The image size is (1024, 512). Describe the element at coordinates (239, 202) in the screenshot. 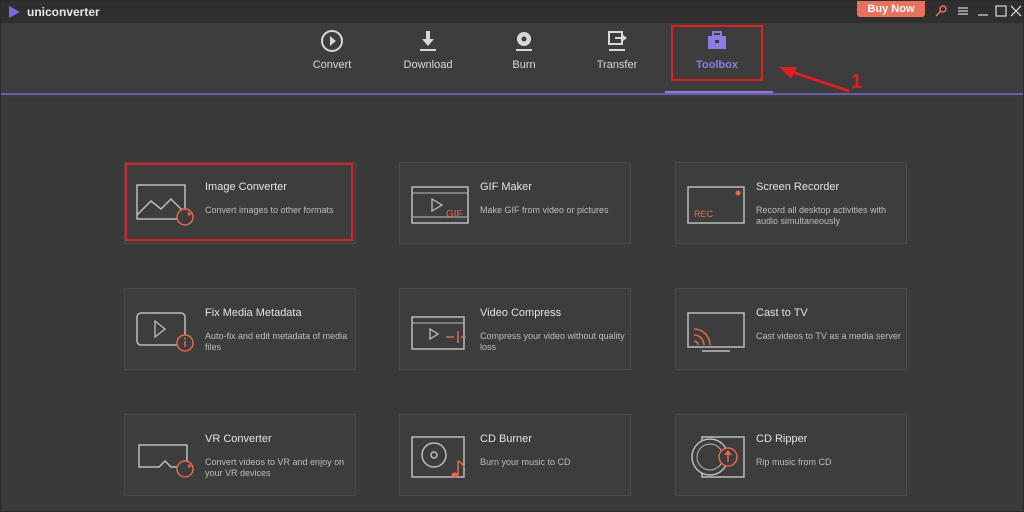

I see `image-converter-highlight-box` at that location.